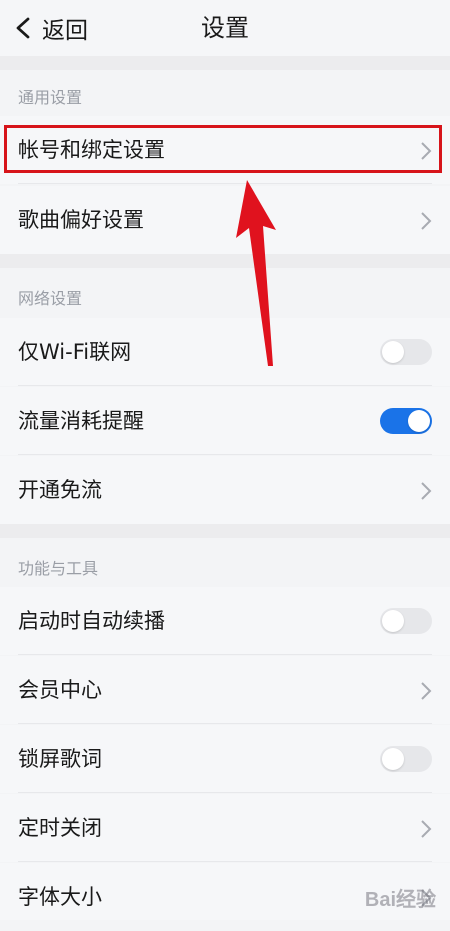 The image size is (450, 931). I want to click on lockscreen-lyrics-toggle, so click(406, 759).